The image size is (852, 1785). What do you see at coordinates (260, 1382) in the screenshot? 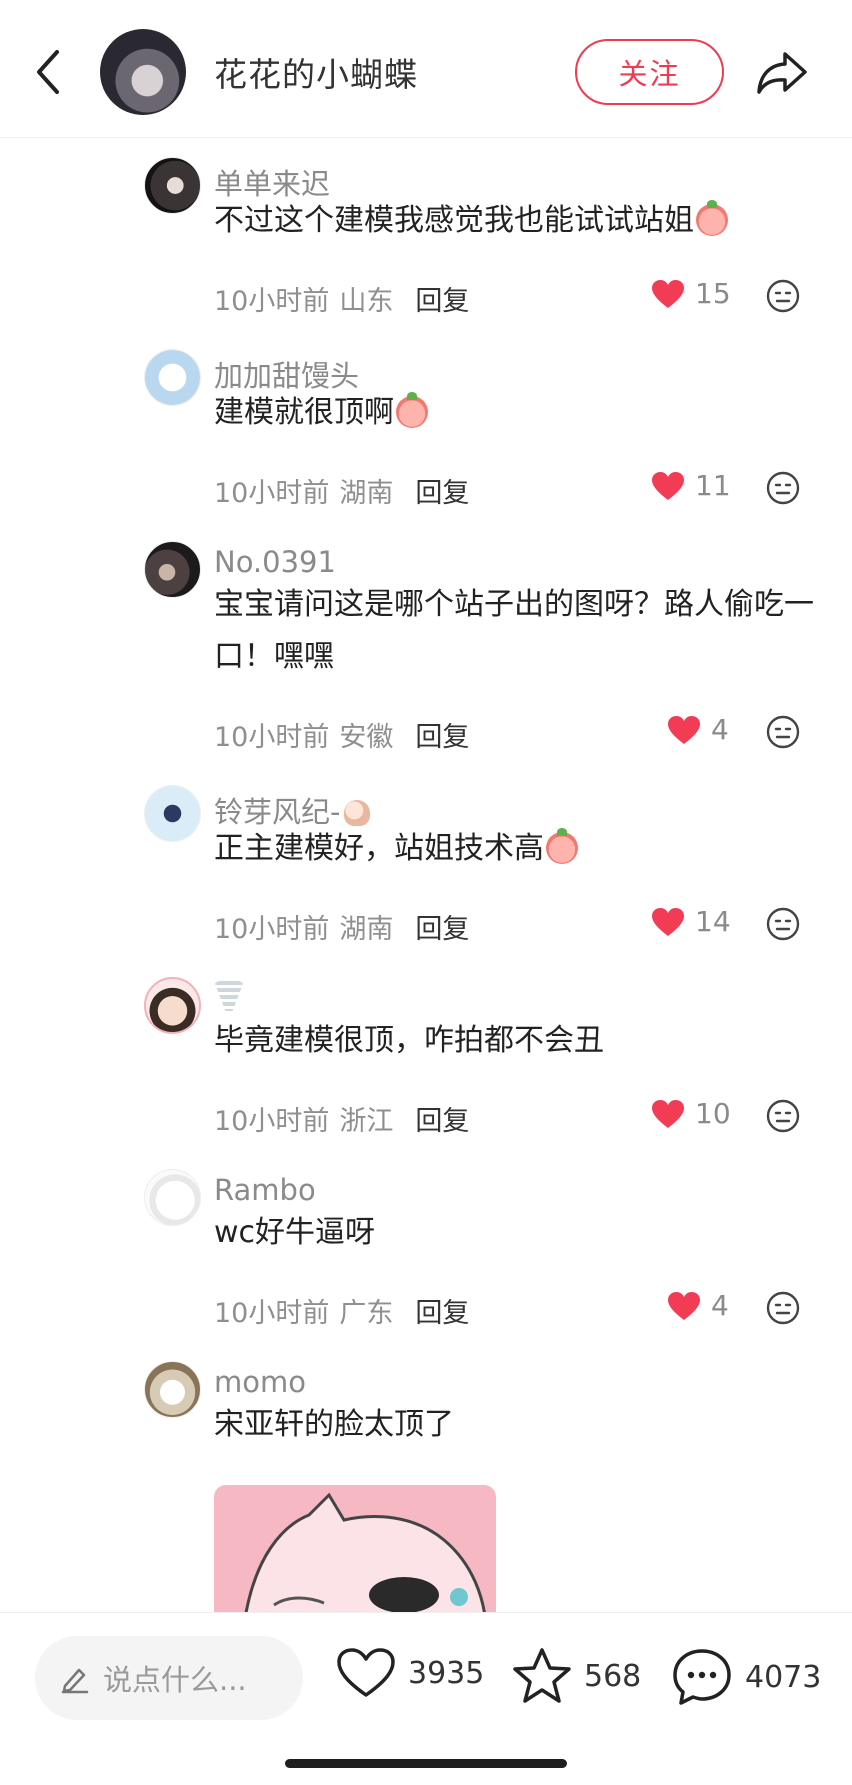
I see `comment-username: momo` at bounding box center [260, 1382].